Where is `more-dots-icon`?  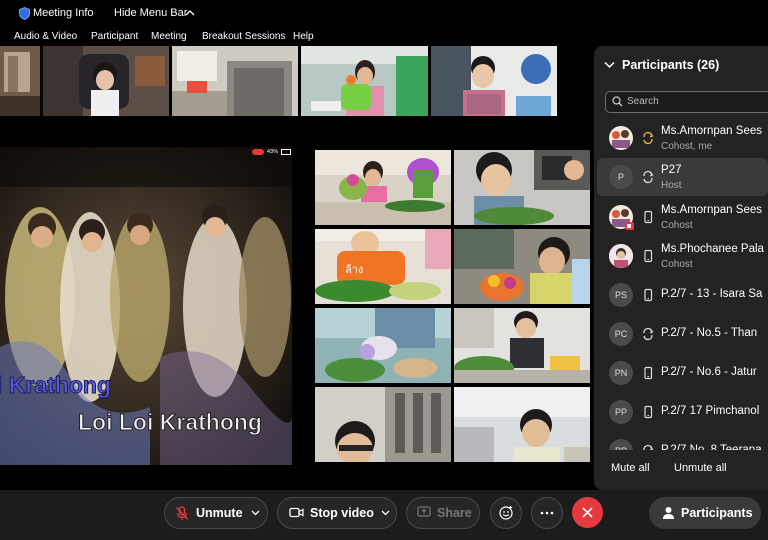 more-dots-icon is located at coordinates (547, 513).